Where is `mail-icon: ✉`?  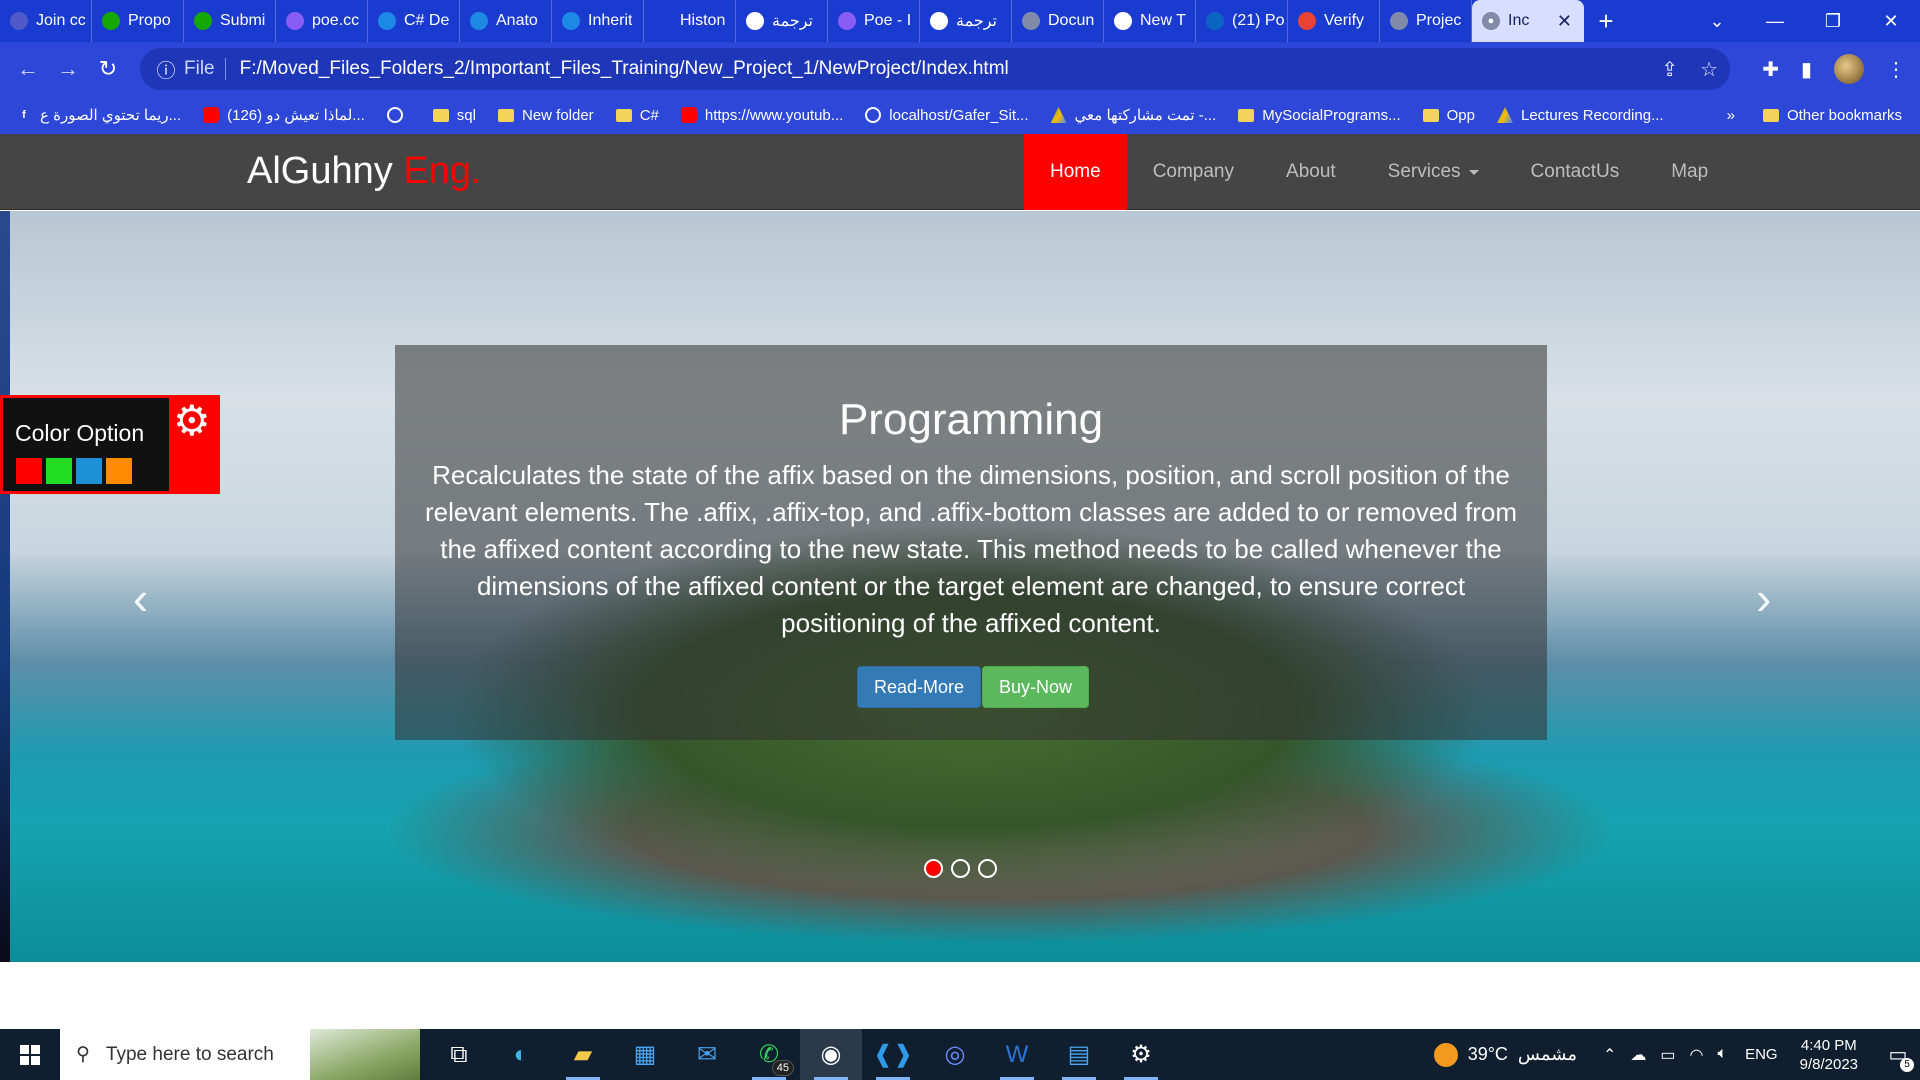
mail-icon: ✉ is located at coordinates (707, 1054).